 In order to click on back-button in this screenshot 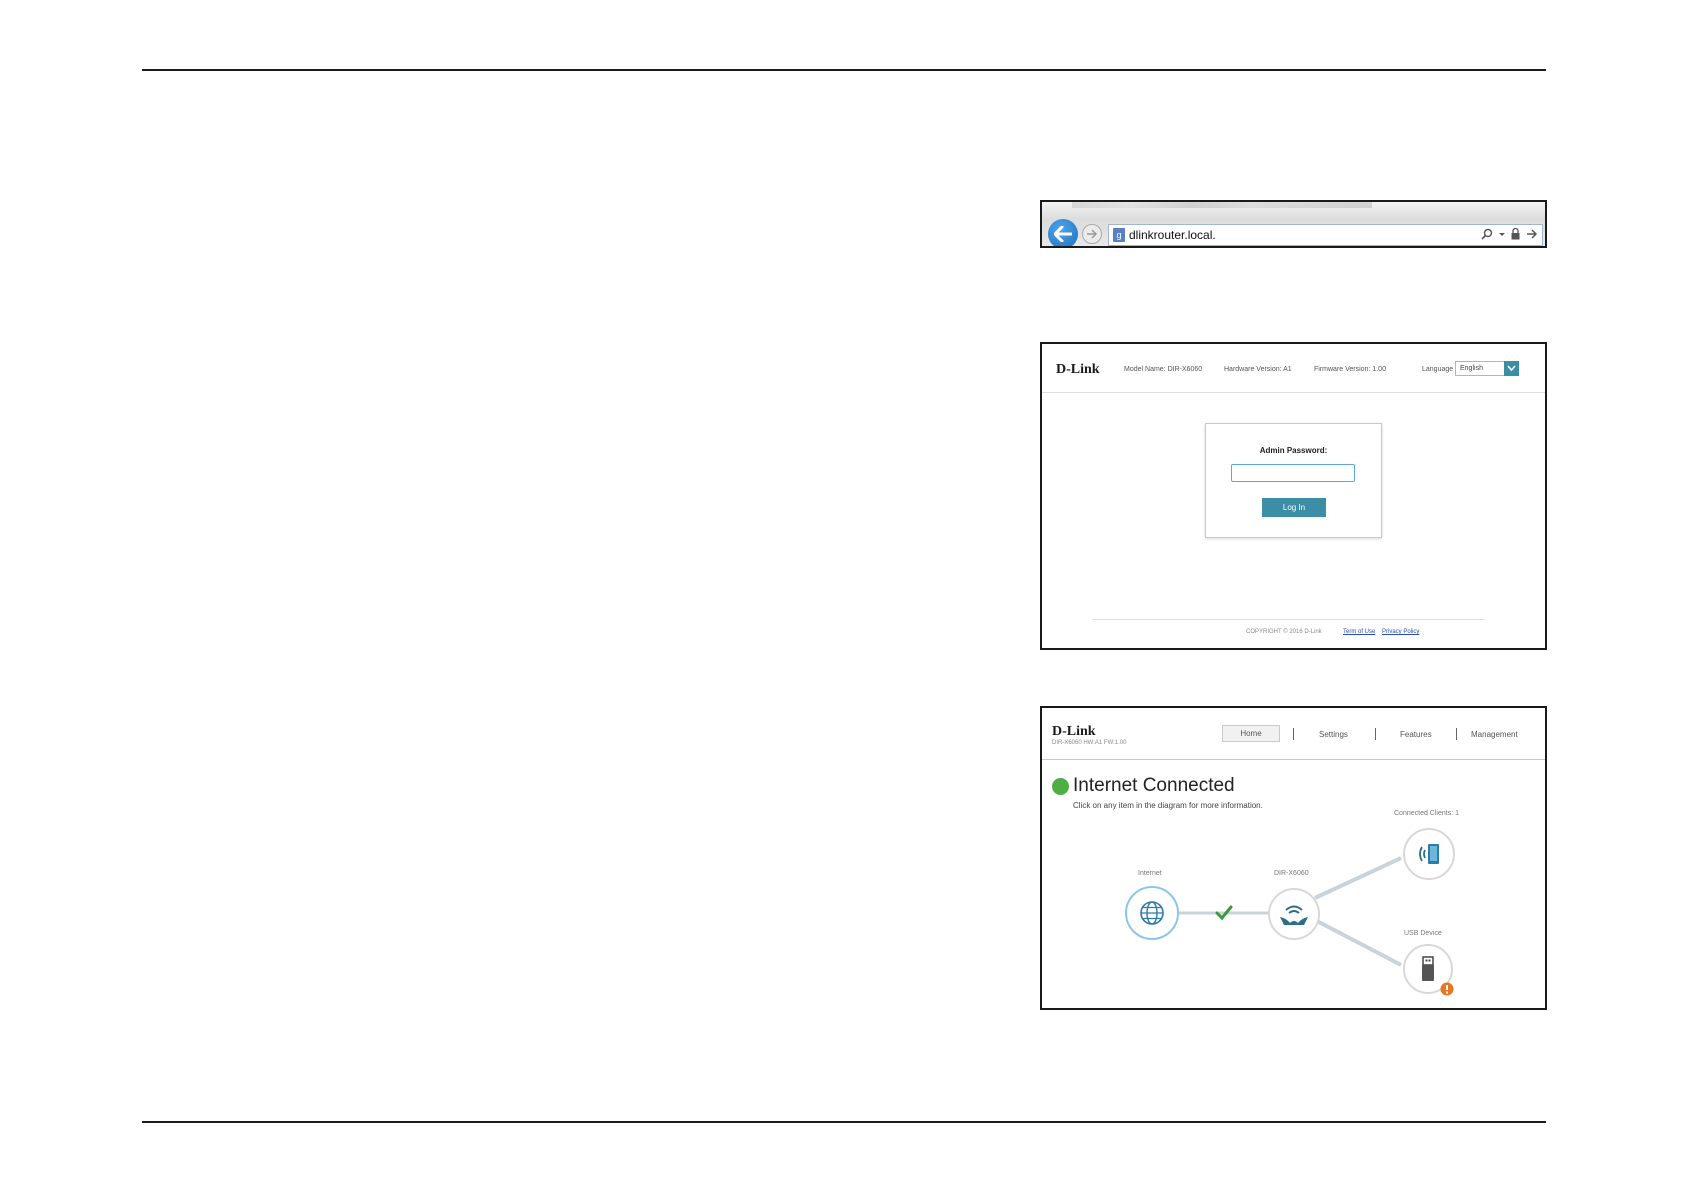, I will do `click(1063, 232)`.